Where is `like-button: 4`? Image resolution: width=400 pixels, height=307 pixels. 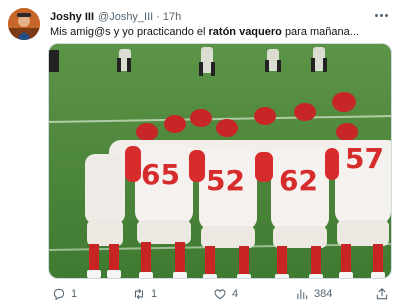
like-button: 4 is located at coordinates (225, 294).